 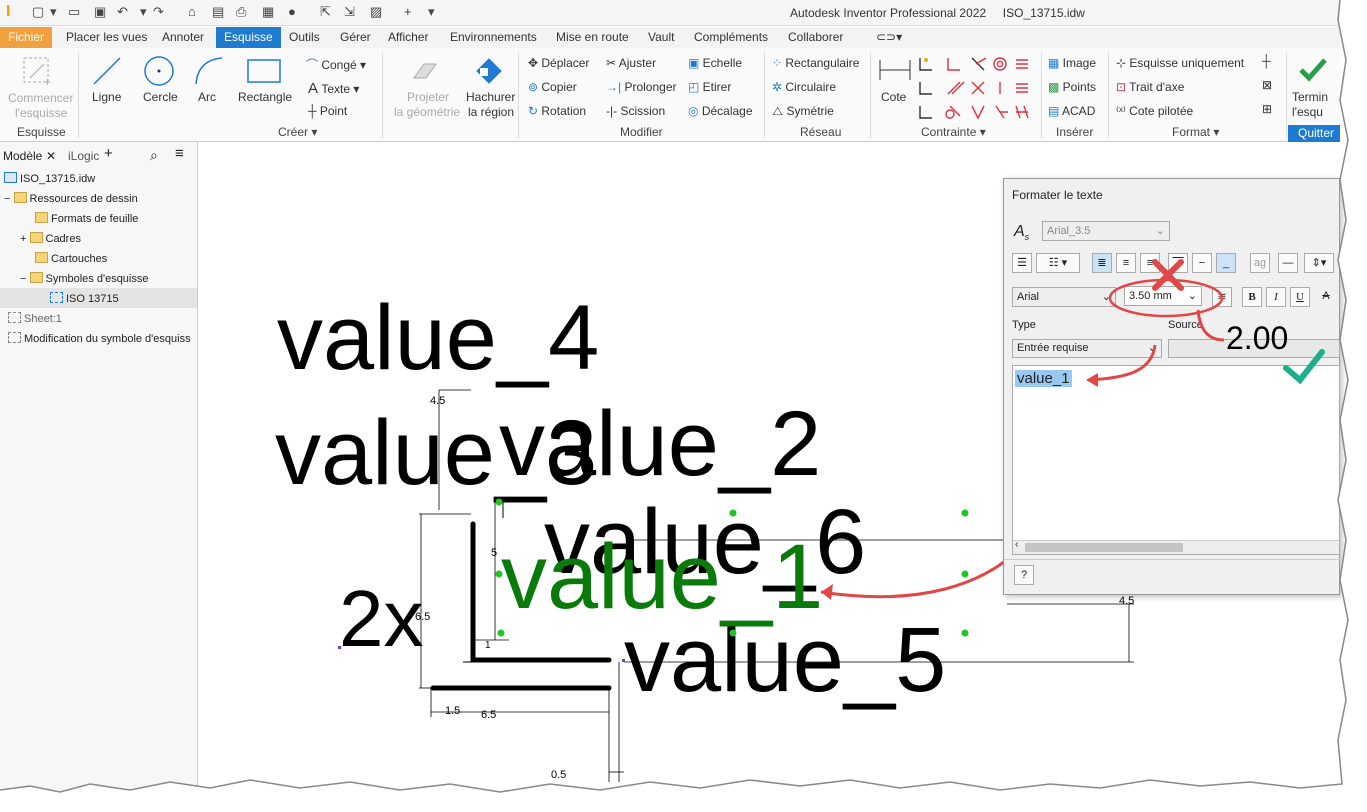 What do you see at coordinates (558, 63) in the screenshot?
I see `move-button: ✥ Déplacer` at bounding box center [558, 63].